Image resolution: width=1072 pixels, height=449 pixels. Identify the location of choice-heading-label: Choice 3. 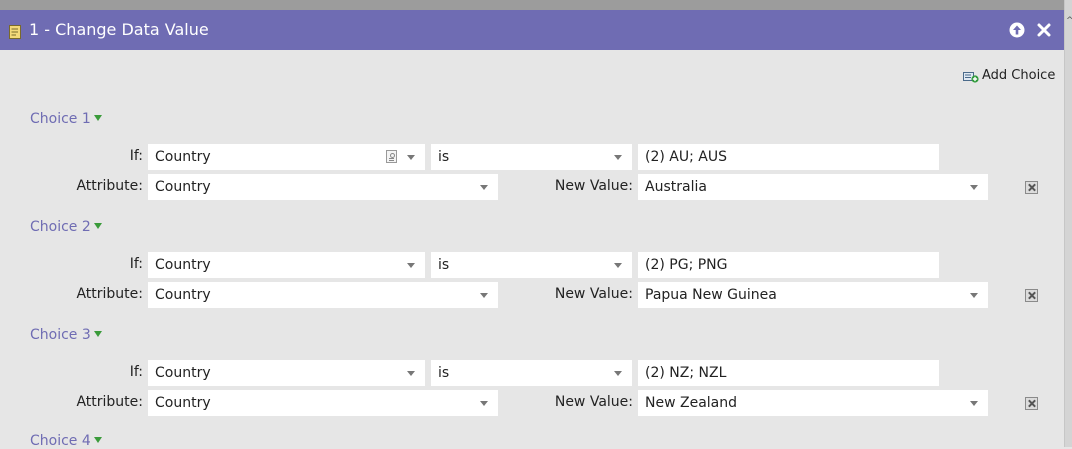
(60, 335).